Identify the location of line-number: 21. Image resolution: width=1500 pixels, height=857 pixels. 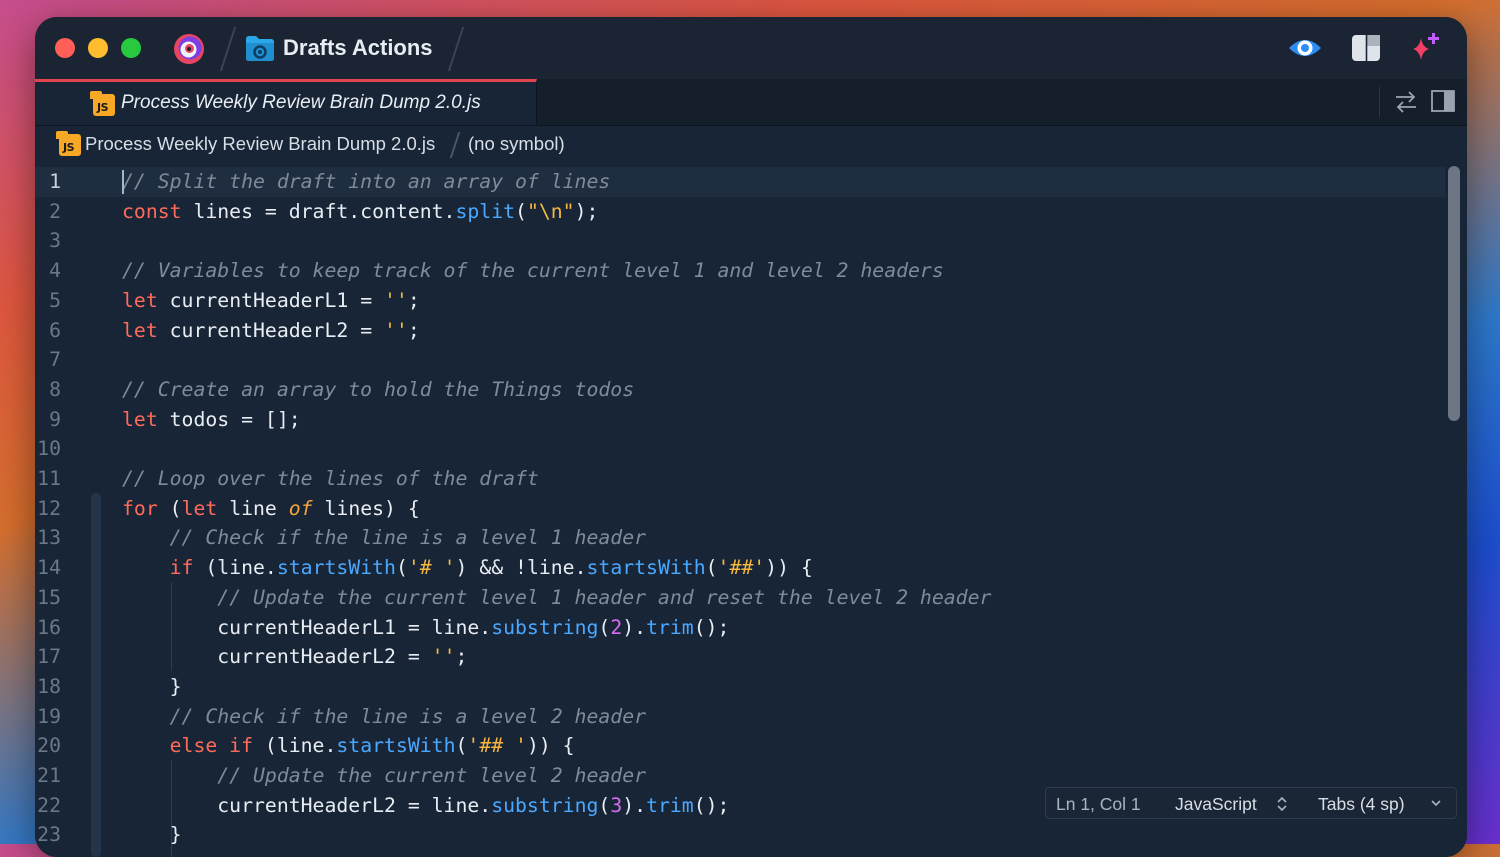
(49, 775).